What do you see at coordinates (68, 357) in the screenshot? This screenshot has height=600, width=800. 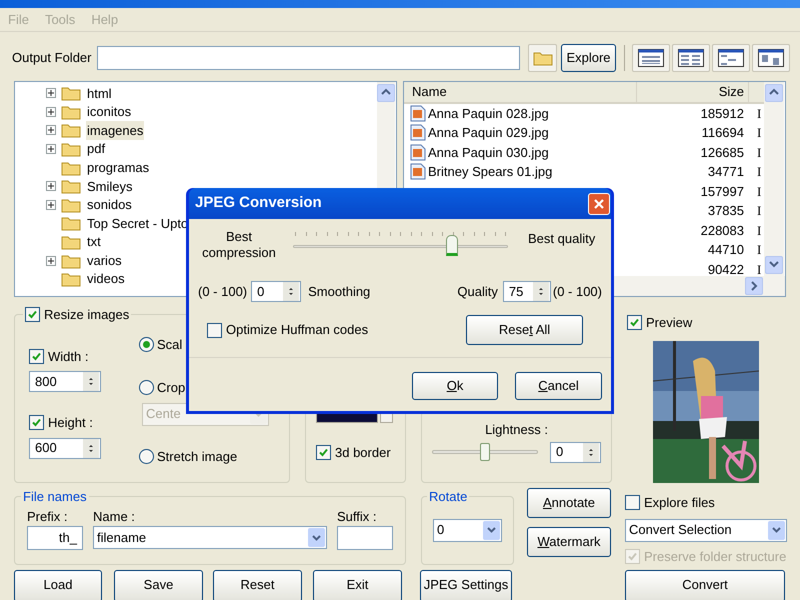 I see `checkbox-label: Width :` at bounding box center [68, 357].